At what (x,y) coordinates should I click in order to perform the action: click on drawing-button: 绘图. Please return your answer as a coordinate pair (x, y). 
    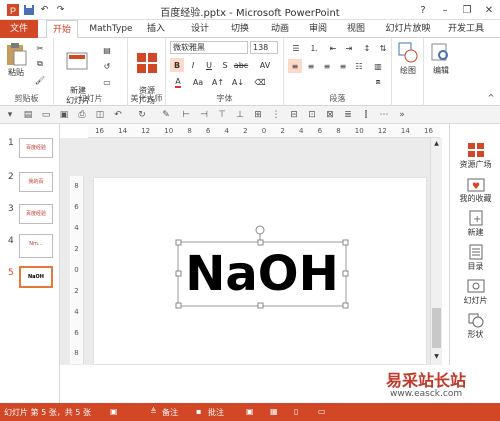
    Looking at the image, I should click on (408, 59).